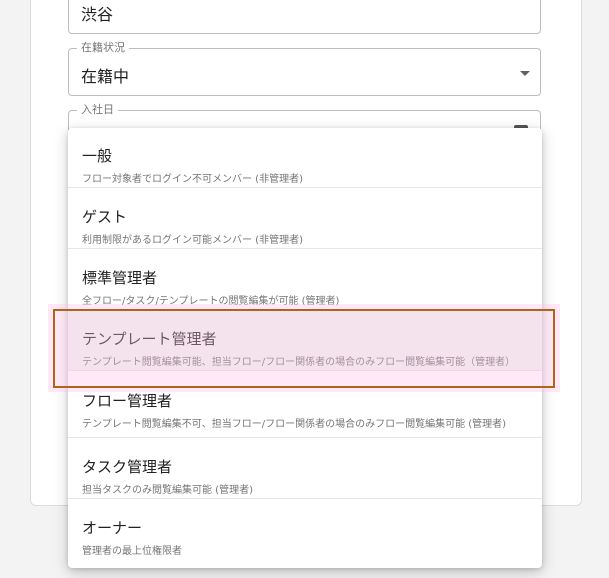 The image size is (609, 578). I want to click on chevron-down-icon, so click(525, 73).